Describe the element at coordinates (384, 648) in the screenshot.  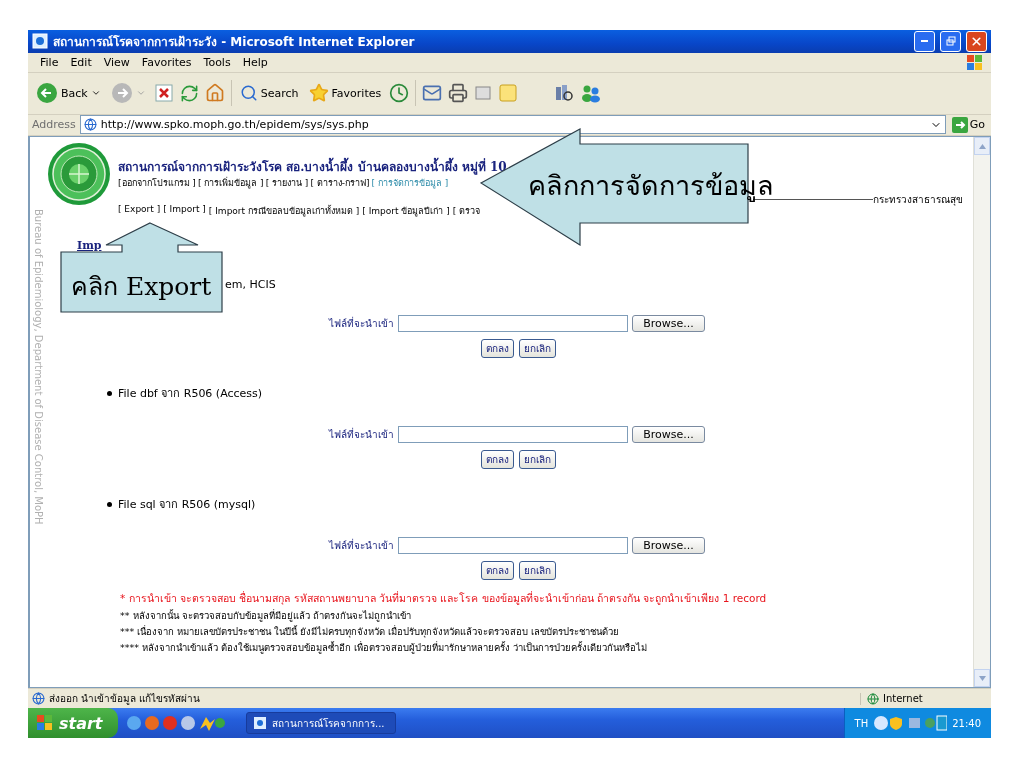
I see `note-text: **** หลังจากนำเข้าแล้ว ต้องใช้เมนูตรวจสอบข้อมูลซ้ำอีก เพื่อตรวจสอบผู้ป่วยที่มารักษาหลายครั้ง ว่าเป็นการป่วยครั้งเดียวกันหรือไม่` at that location.